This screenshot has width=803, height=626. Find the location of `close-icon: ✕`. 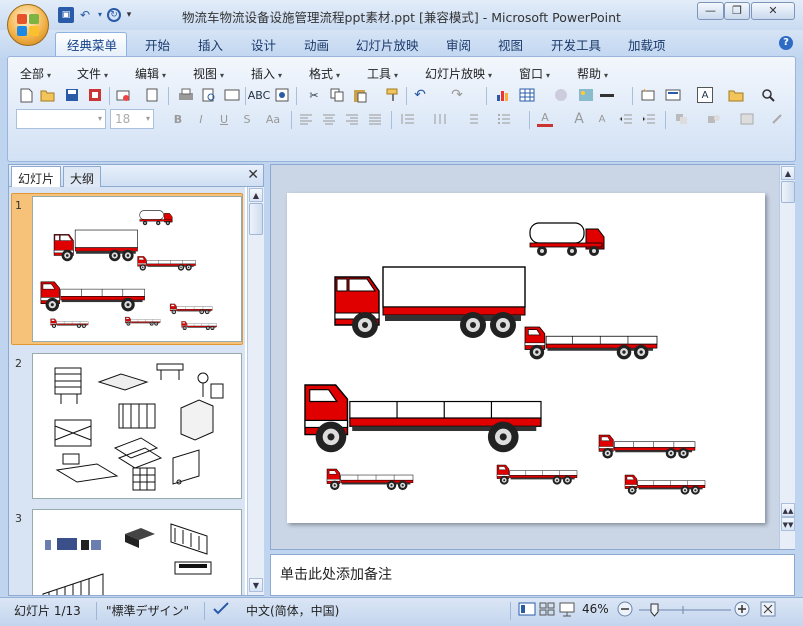

close-icon: ✕ is located at coordinates (253, 175).